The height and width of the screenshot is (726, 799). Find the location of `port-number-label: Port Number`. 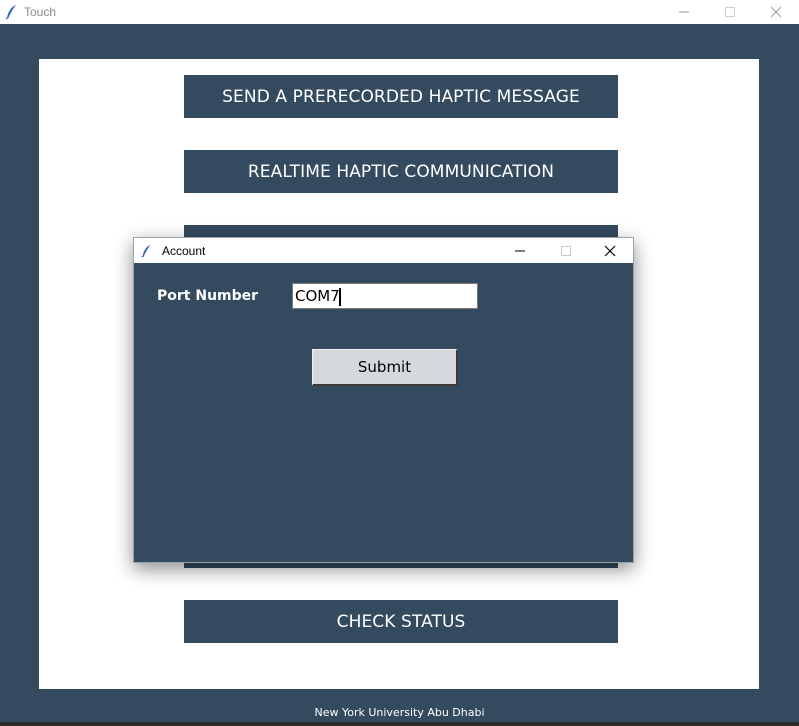

port-number-label: Port Number is located at coordinates (208, 296).